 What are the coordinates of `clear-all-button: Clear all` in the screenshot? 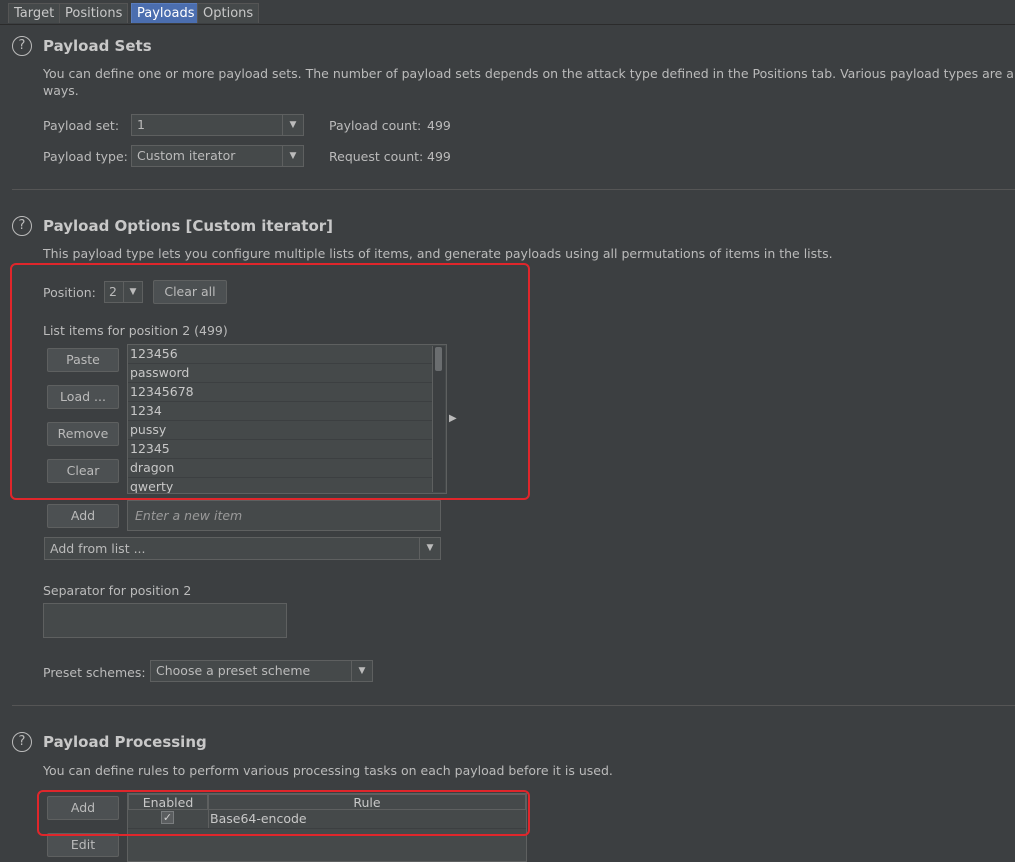 It's located at (190, 292).